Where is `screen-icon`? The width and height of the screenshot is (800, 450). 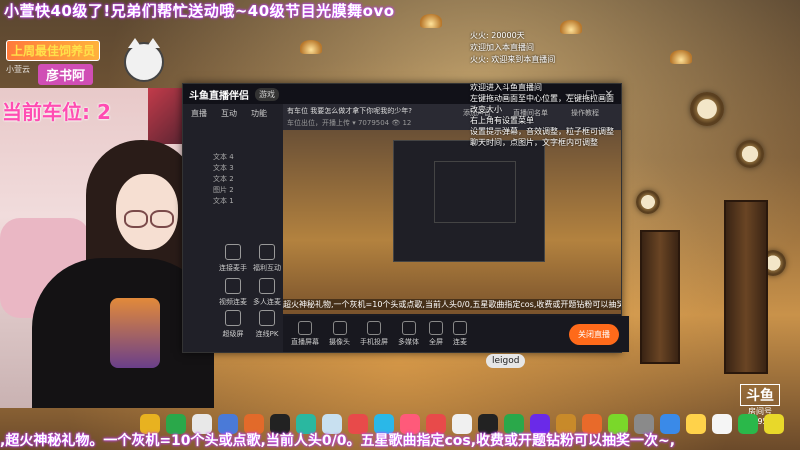 screen-icon is located at coordinates (233, 318).